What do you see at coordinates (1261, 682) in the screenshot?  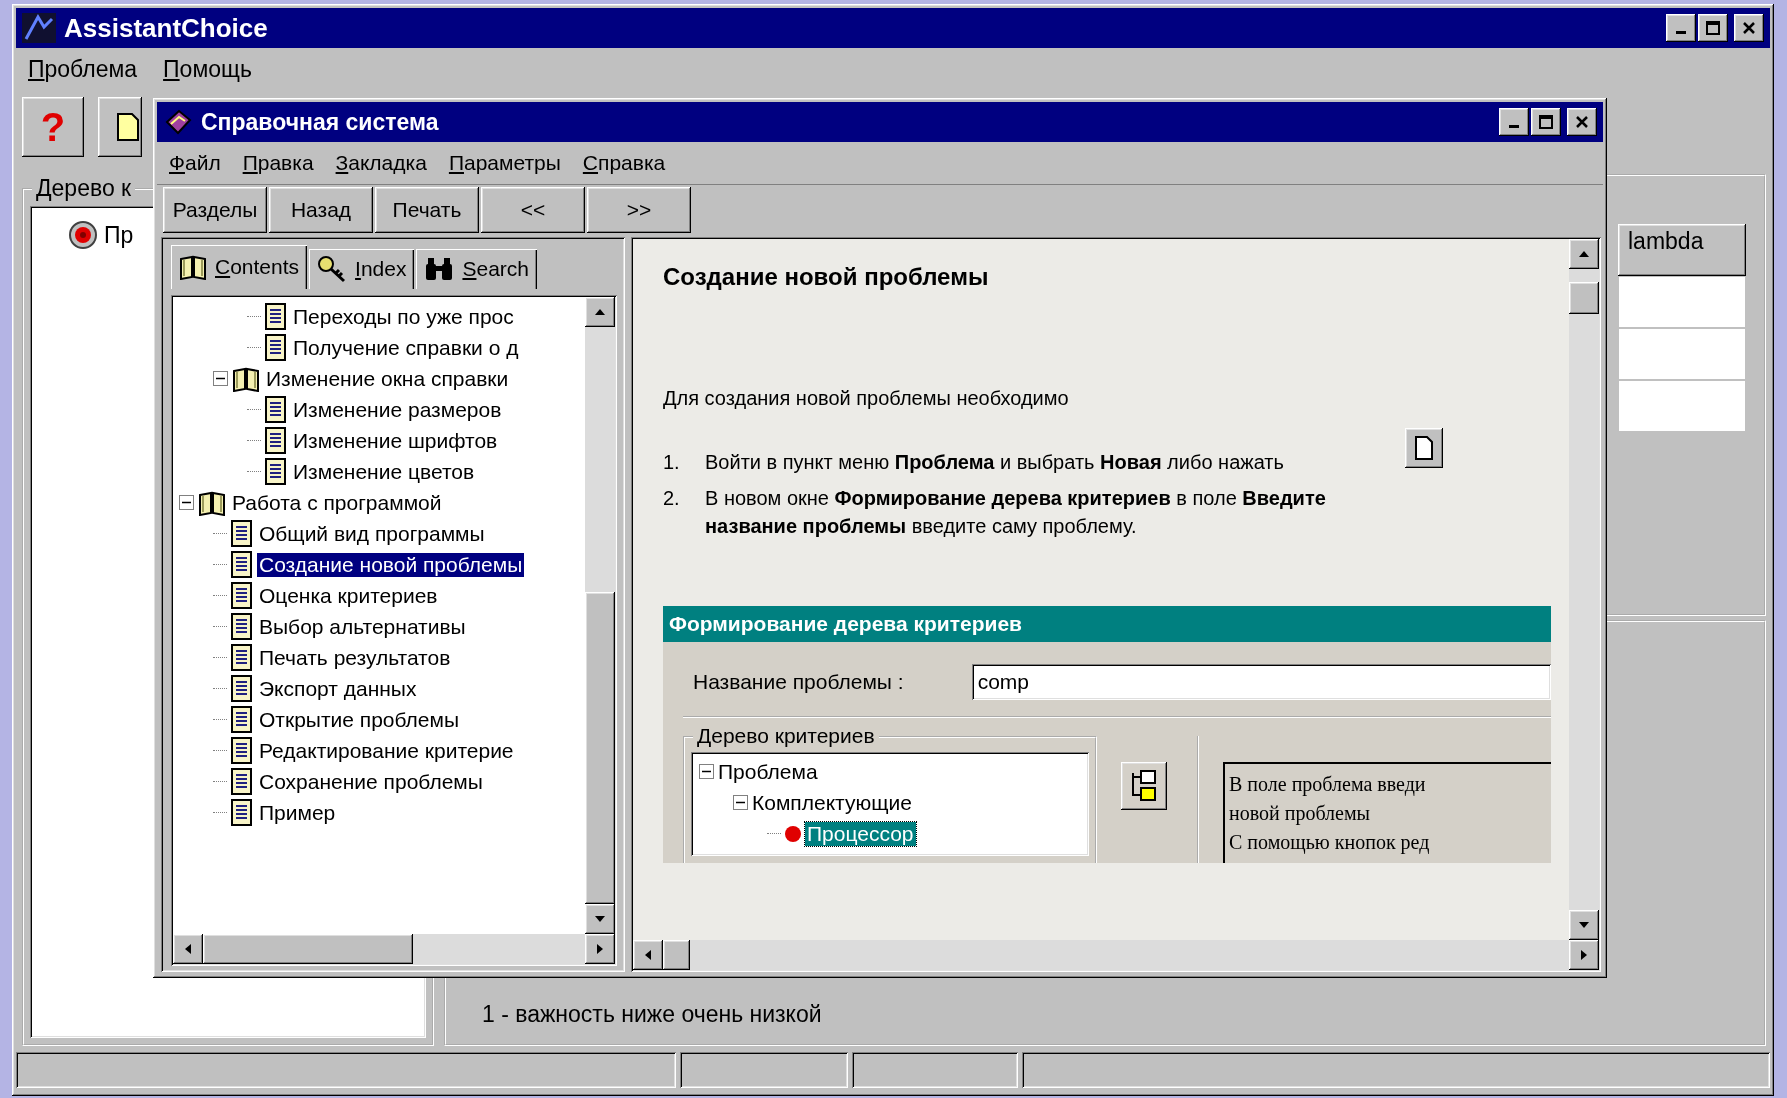 I see `input-field: comp` at bounding box center [1261, 682].